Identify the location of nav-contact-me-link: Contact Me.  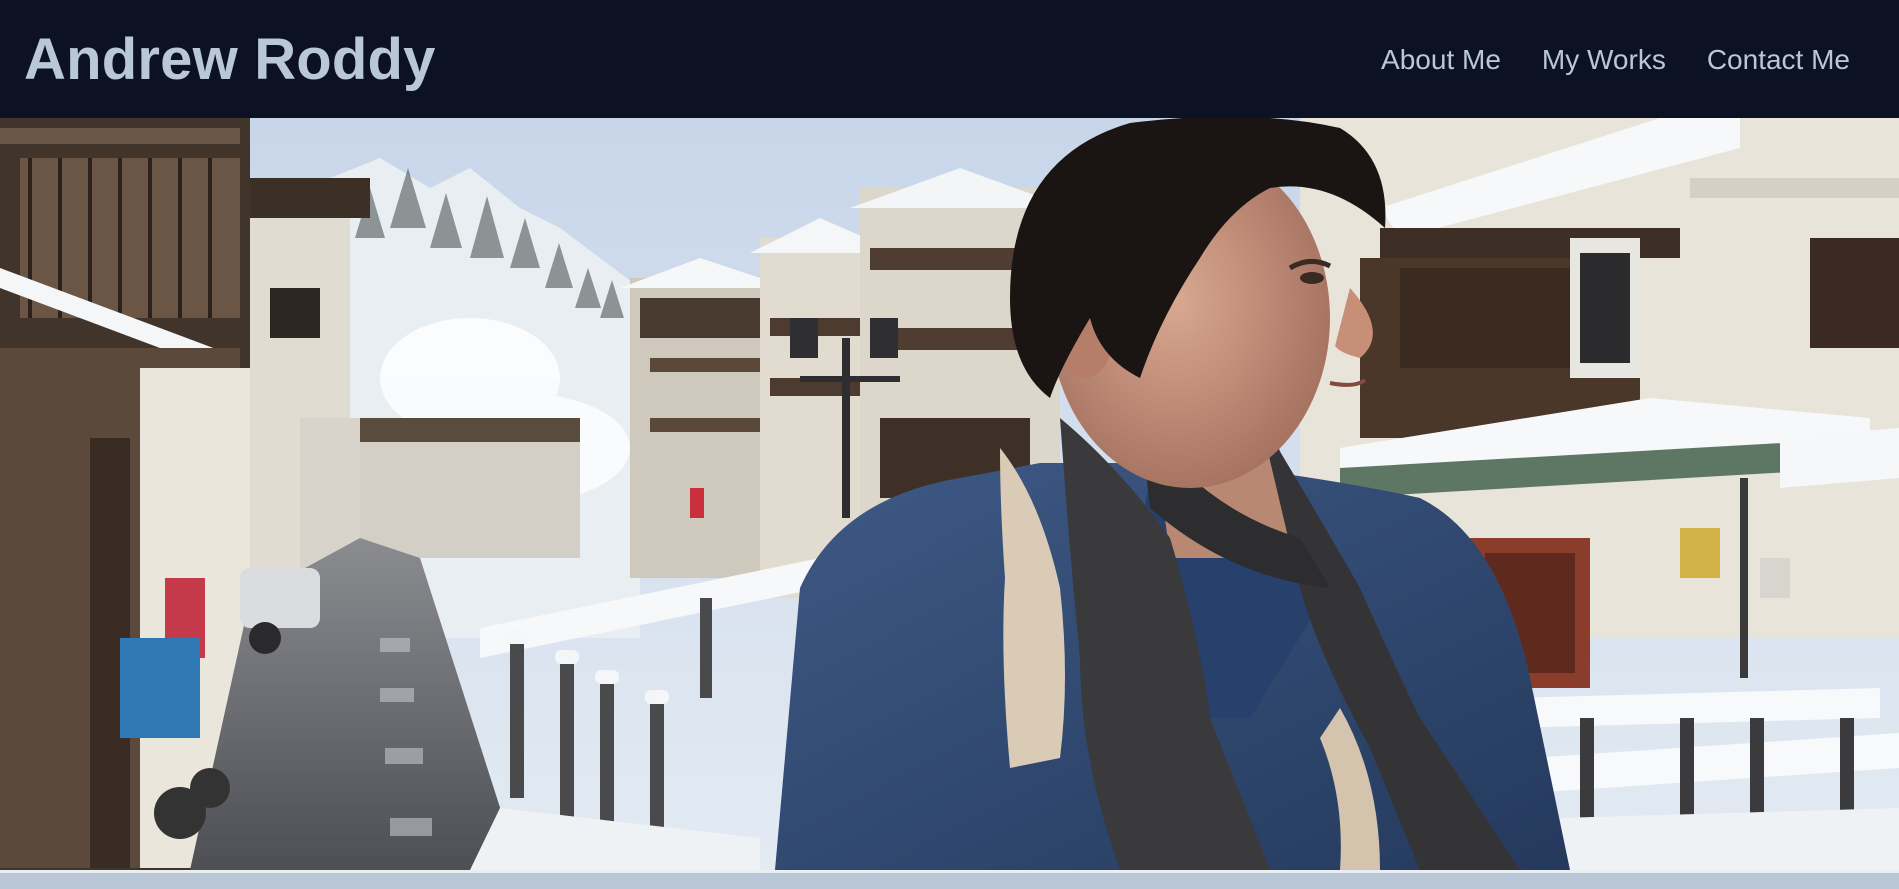
(1778, 60).